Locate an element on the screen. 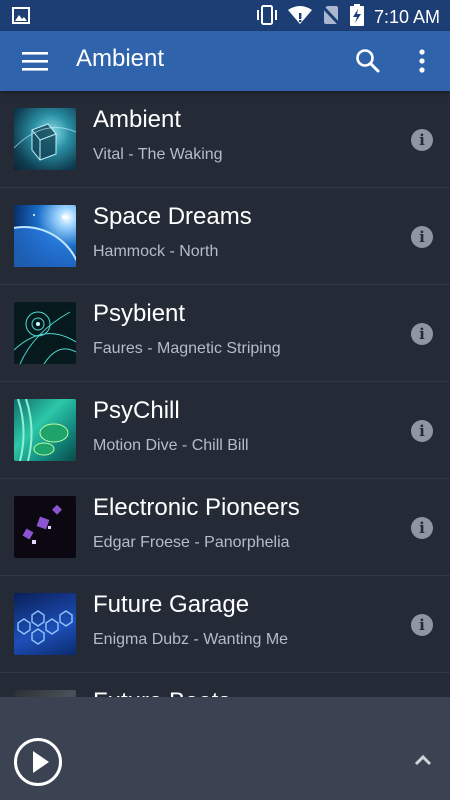 This screenshot has height=800, width=450. list-item: Future Garage Enigma Dubz - Wanting Me i is located at coordinates (225, 624).